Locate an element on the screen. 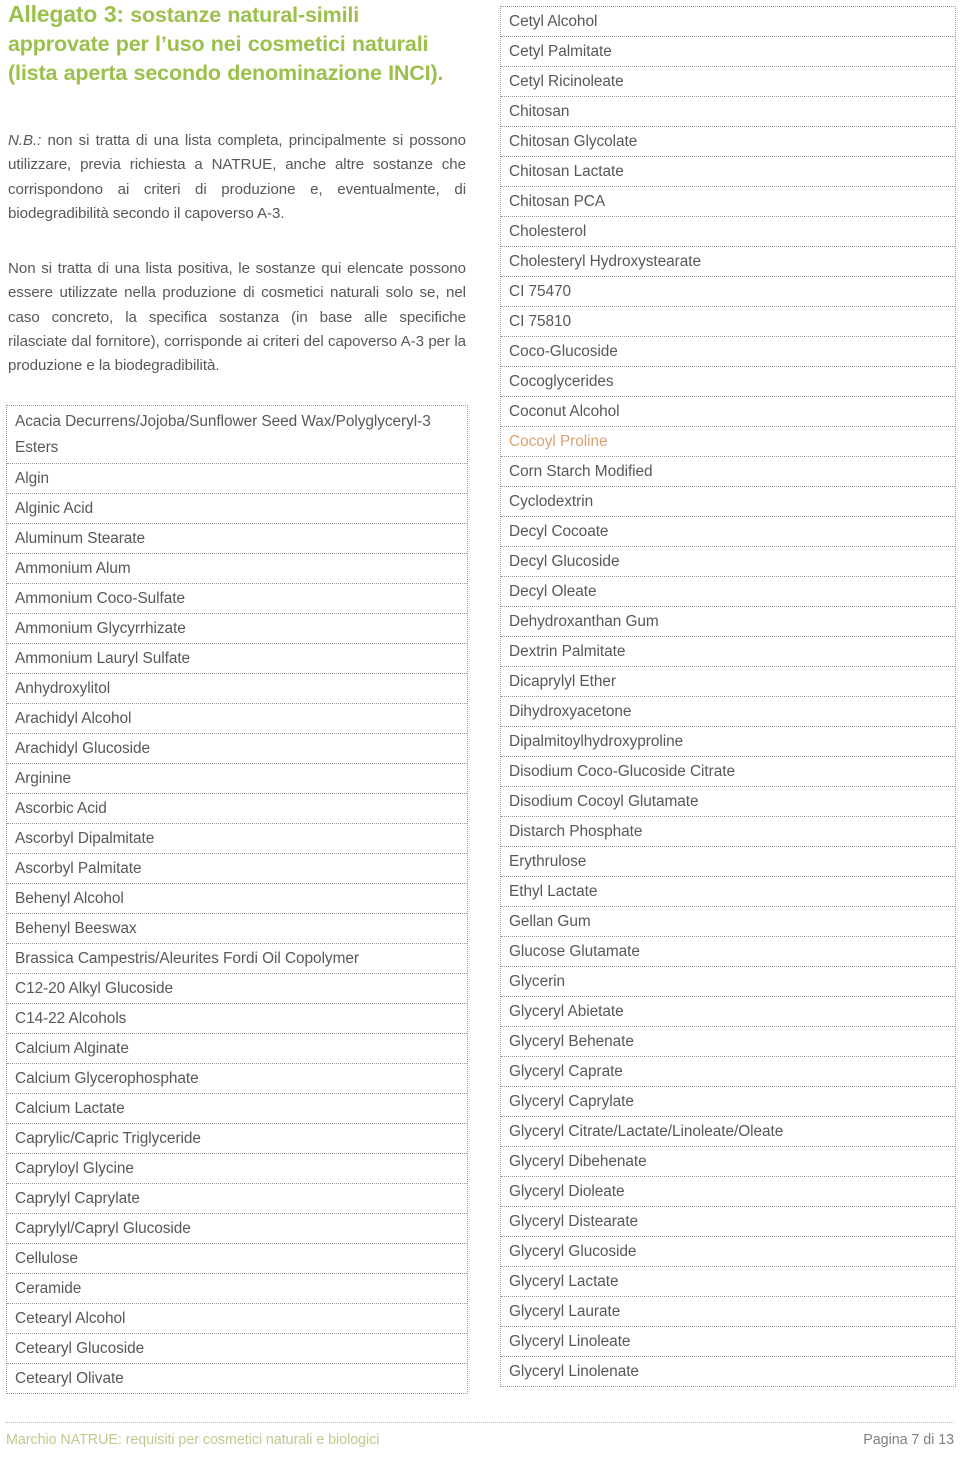 This screenshot has height=1470, width=960. substance-row: Decyl Cocoate is located at coordinates (728, 532).